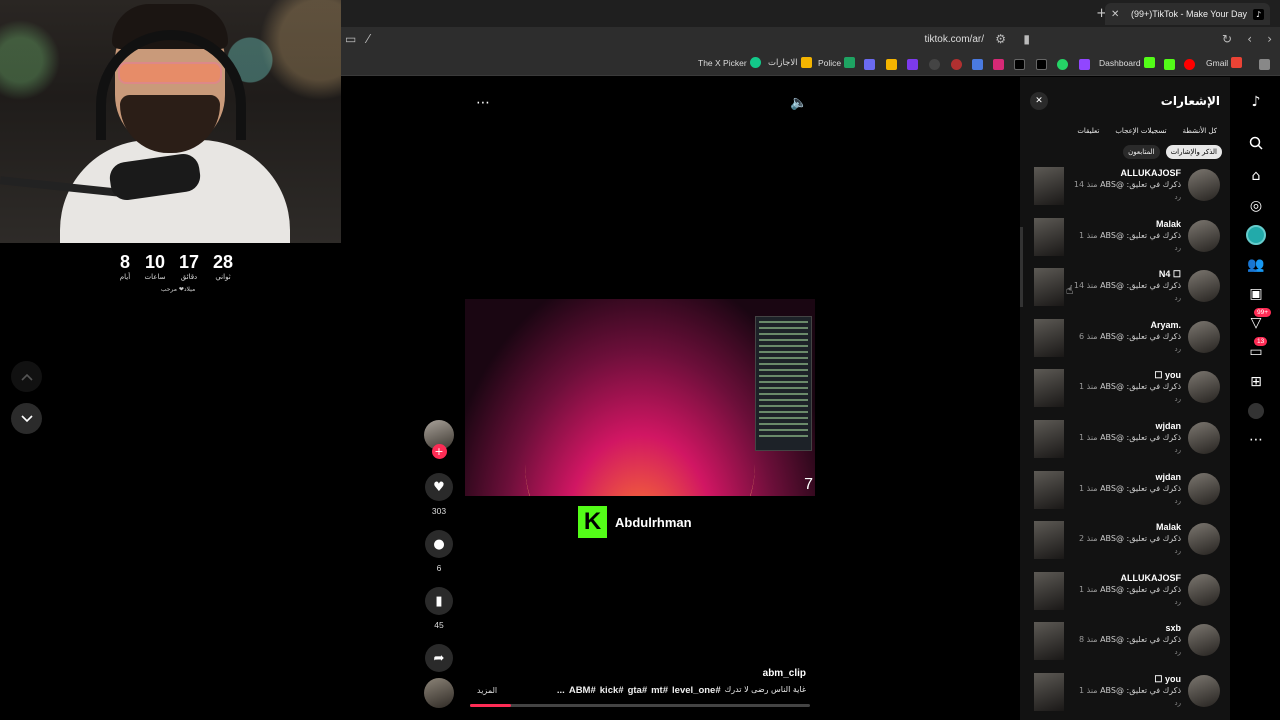 This screenshot has height=720, width=1280. Describe the element at coordinates (1269, 39) in the screenshot. I see `forward-icon: ›` at that location.